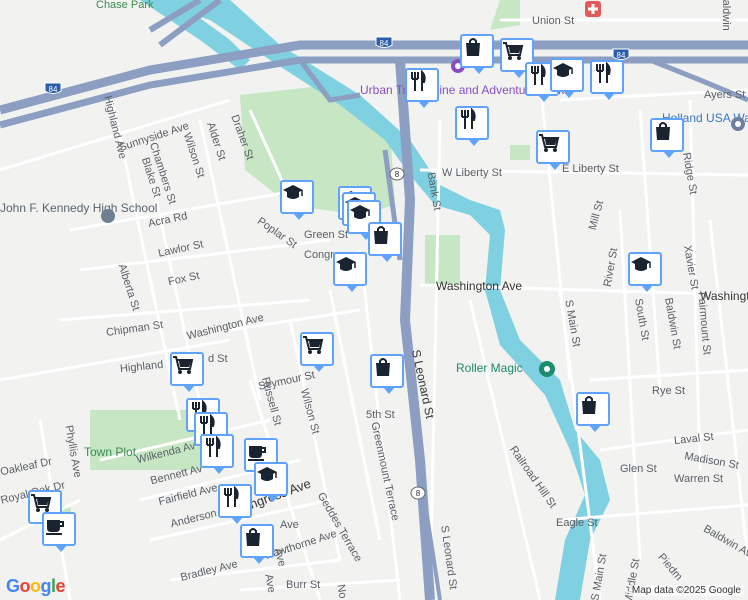 This screenshot has height=600, width=748. Describe the element at coordinates (479, 286) in the screenshot. I see `street-label: Washington Ave` at that location.